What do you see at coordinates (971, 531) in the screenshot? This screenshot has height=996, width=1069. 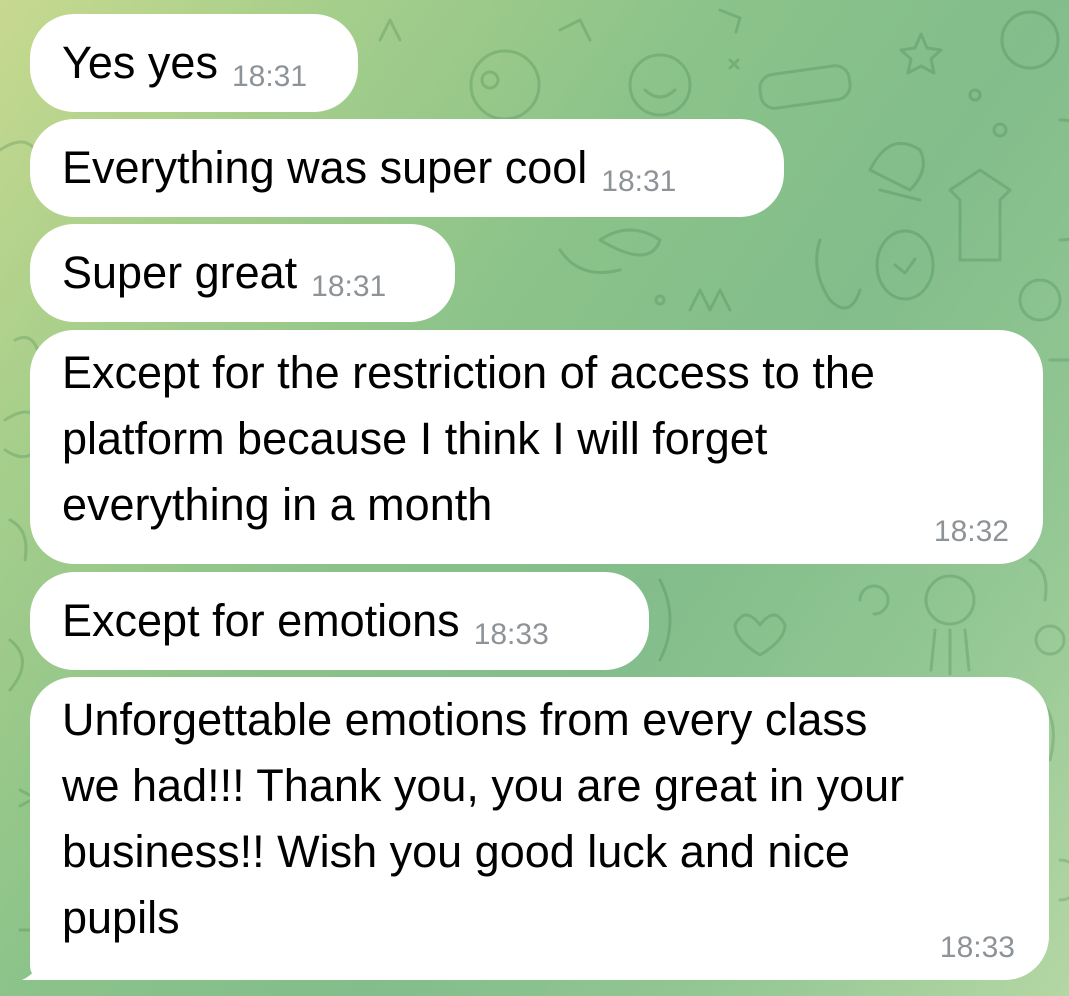 I see `message-time: 18:32` at bounding box center [971, 531].